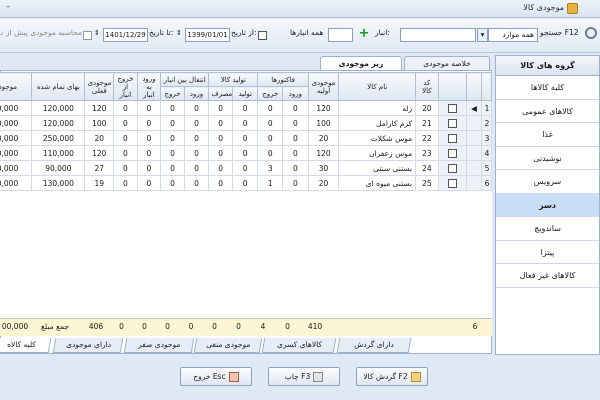 This screenshot has height=400, width=600. What do you see at coordinates (364, 34) in the screenshot?
I see `add-icon: +` at bounding box center [364, 34].